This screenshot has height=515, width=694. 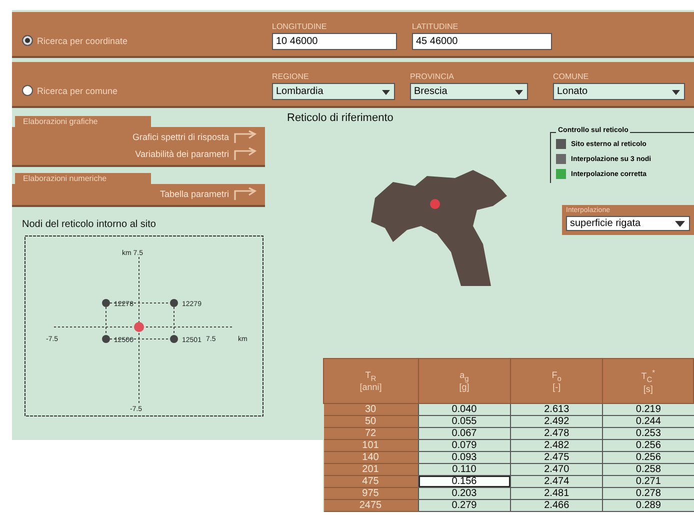 I want to click on table-cell: 475, so click(x=371, y=482).